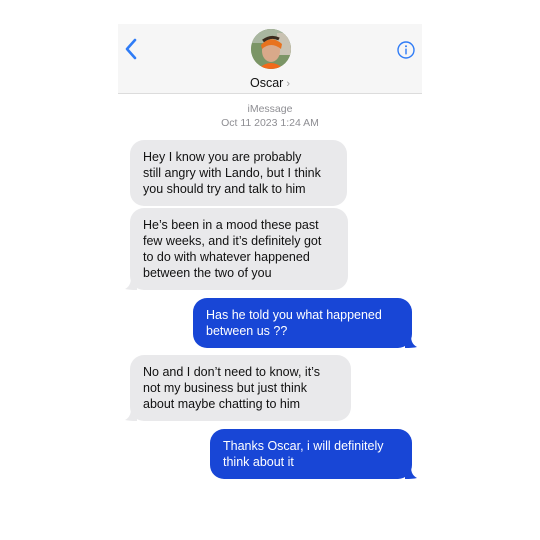 The image size is (540, 540). I want to click on avatar-photo, so click(271, 49).